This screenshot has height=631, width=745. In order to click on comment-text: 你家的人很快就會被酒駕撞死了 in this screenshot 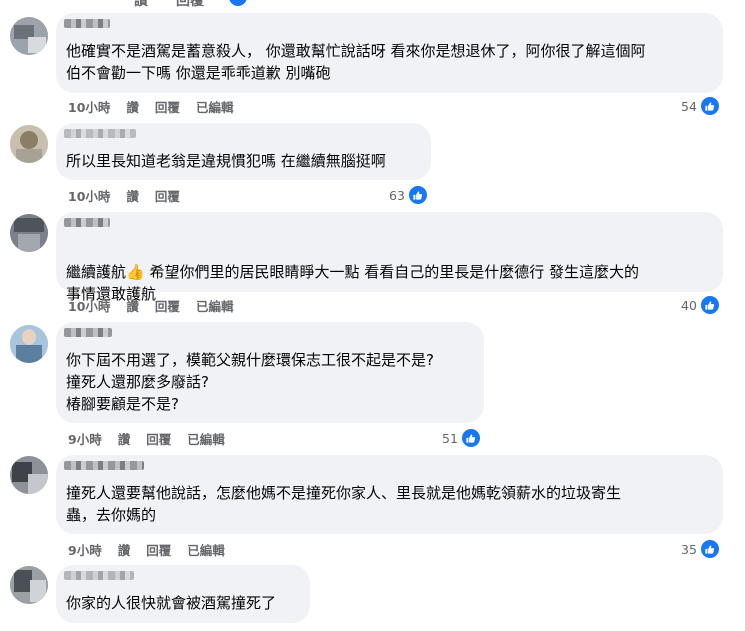, I will do `click(171, 603)`.